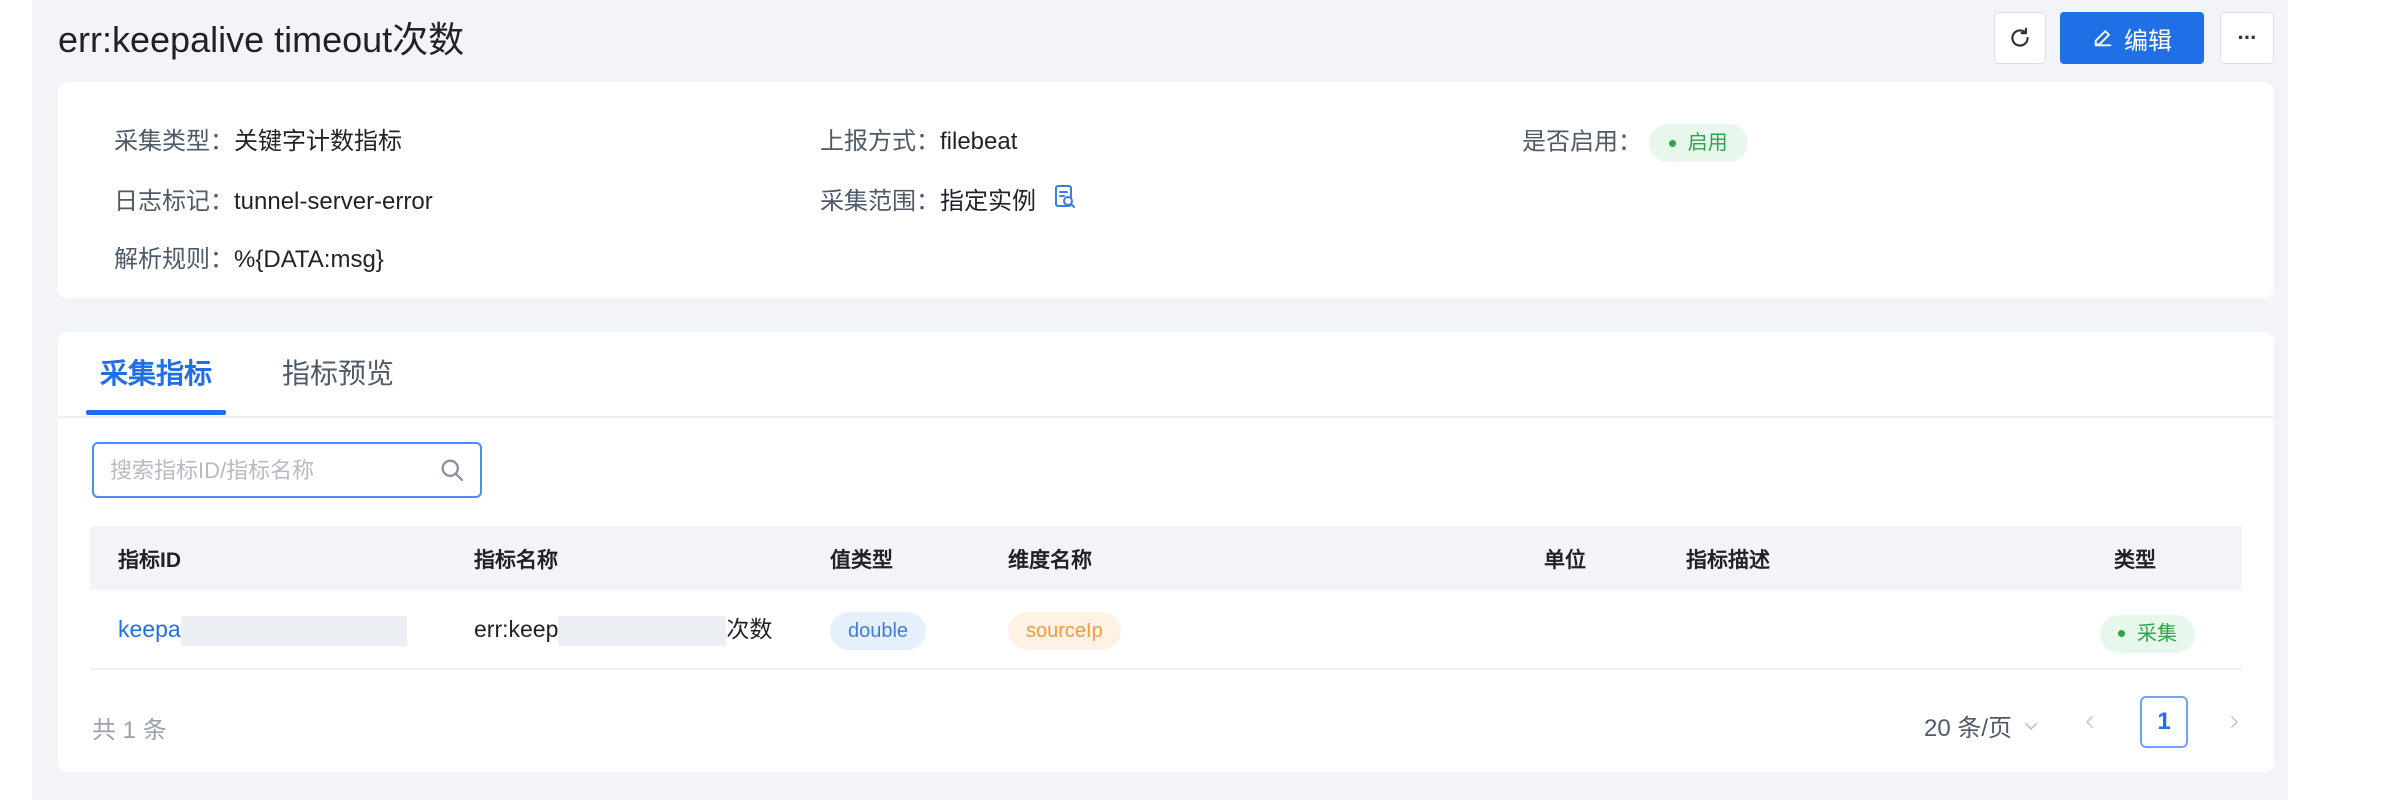 The image size is (2382, 800). What do you see at coordinates (749, 629) in the screenshot?
I see `metric-name-suffix: 次数` at bounding box center [749, 629].